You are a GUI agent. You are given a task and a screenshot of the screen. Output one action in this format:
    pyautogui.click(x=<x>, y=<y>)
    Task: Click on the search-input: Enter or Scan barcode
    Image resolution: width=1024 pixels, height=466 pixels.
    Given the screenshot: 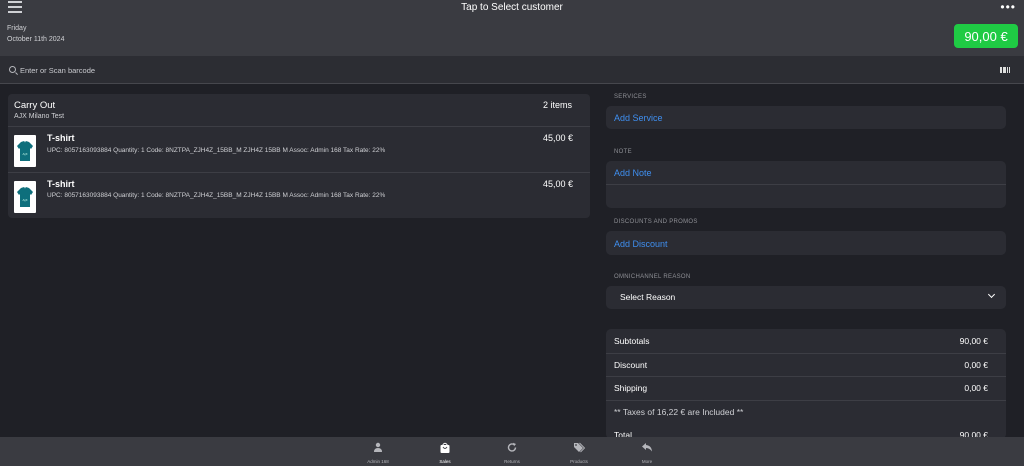 What is the action you would take?
    pyautogui.click(x=57, y=70)
    